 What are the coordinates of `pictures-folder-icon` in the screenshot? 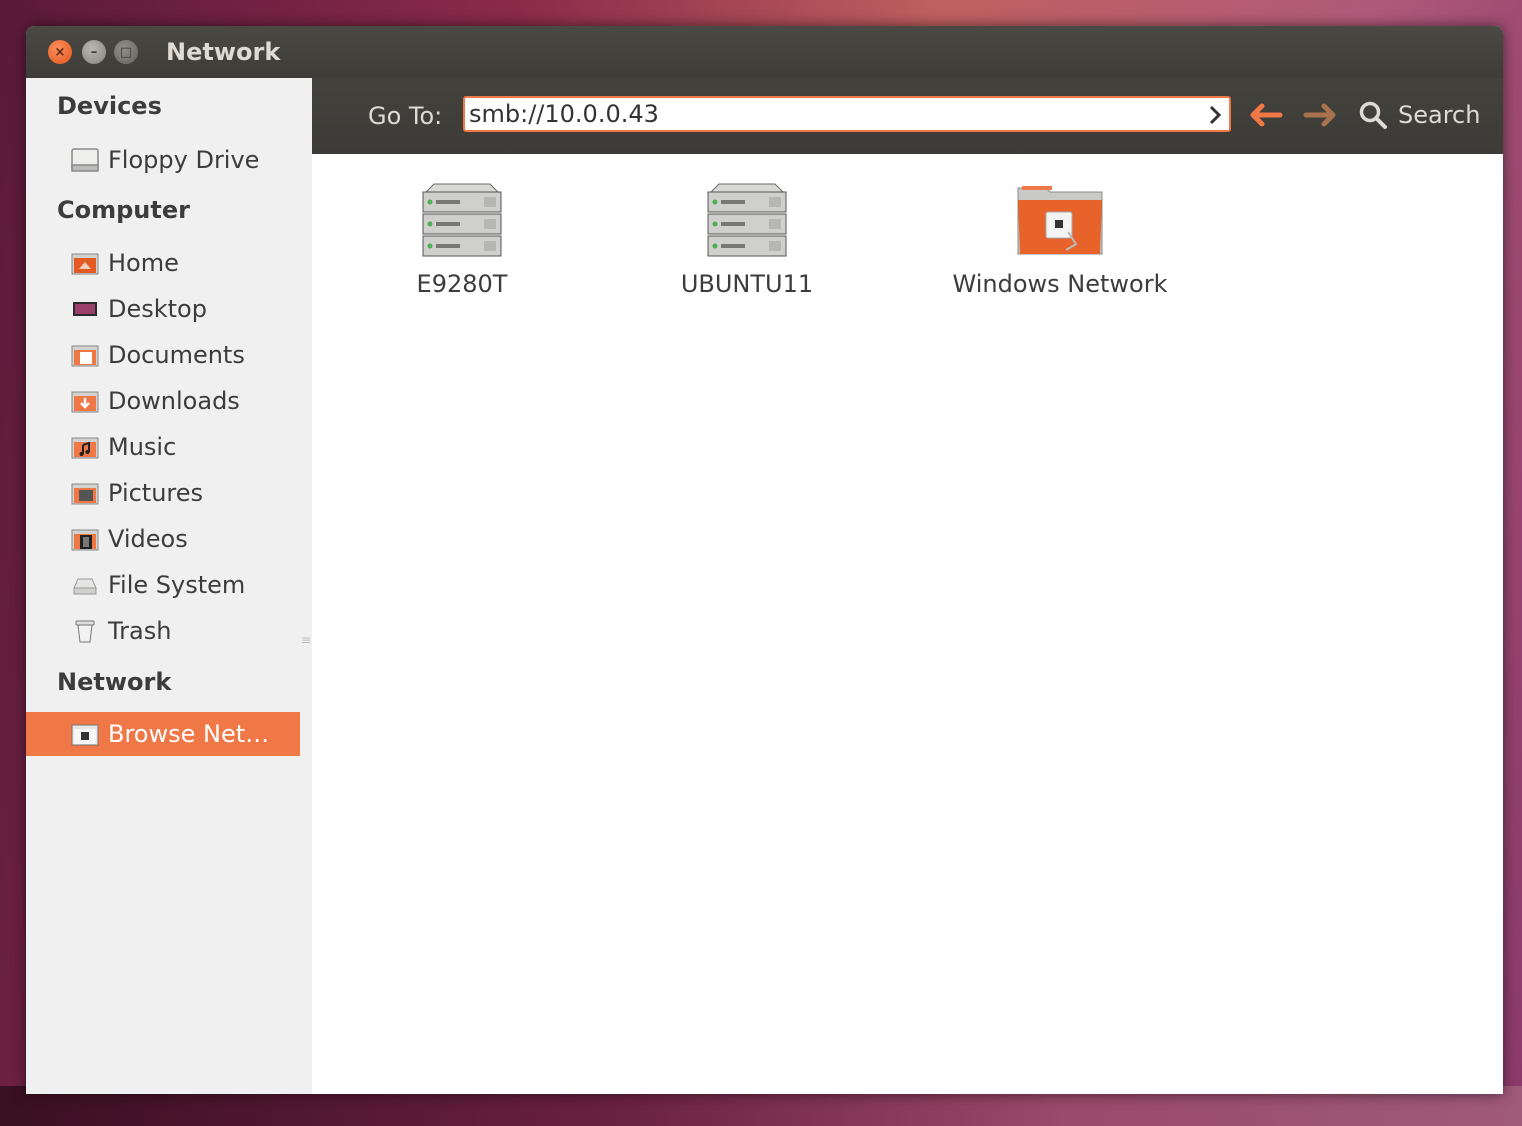 It's located at (85, 493).